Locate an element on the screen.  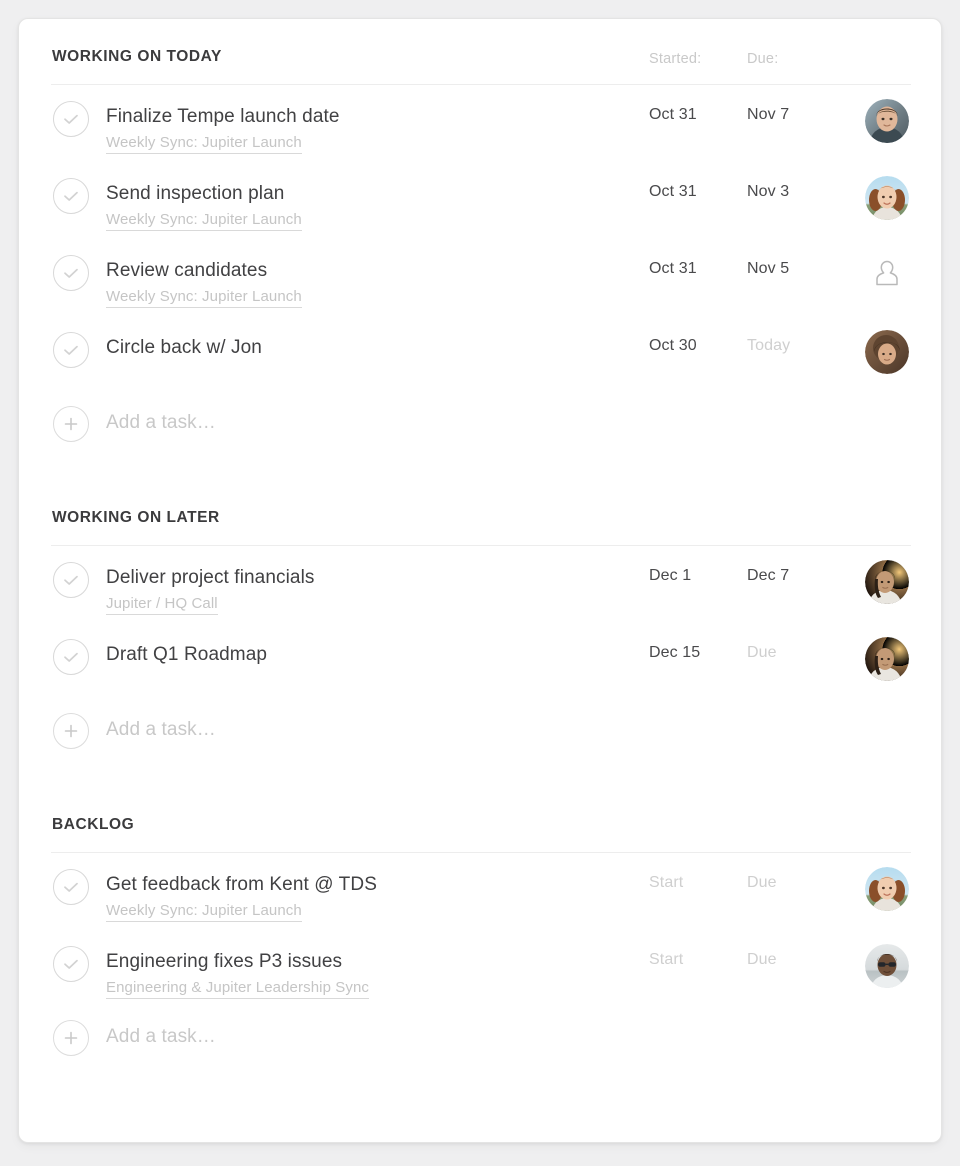
task-meta: Oct 31 Nov 5 is located at coordinates (779, 277).